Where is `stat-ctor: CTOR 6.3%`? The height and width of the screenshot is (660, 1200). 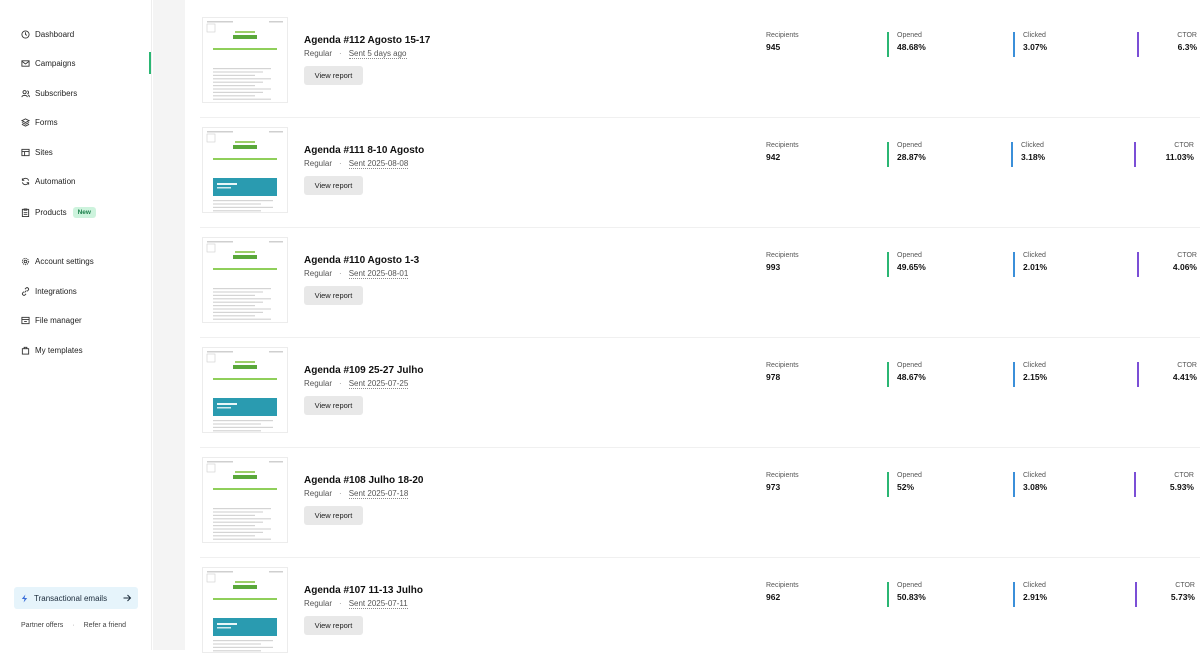
stat-ctor: CTOR 6.3% is located at coordinates (1167, 44).